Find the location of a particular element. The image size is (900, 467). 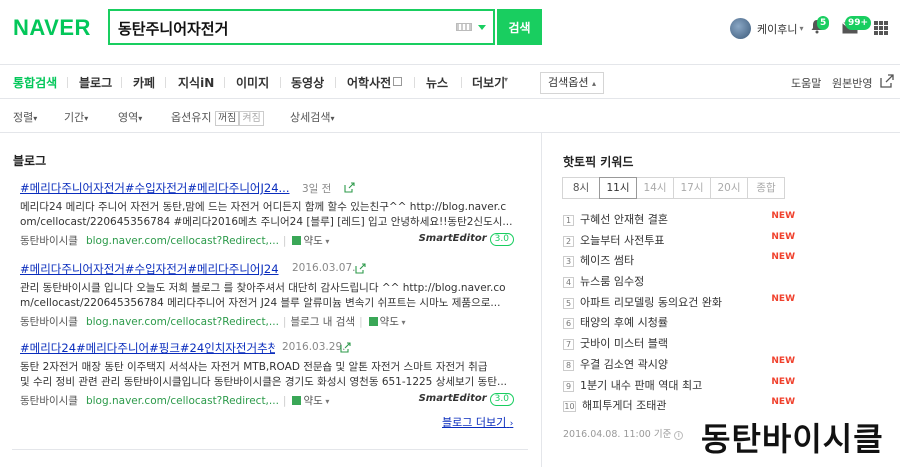

keyword-timestamp: 2016.04.08. 11:00 기준 i is located at coordinates (623, 433).